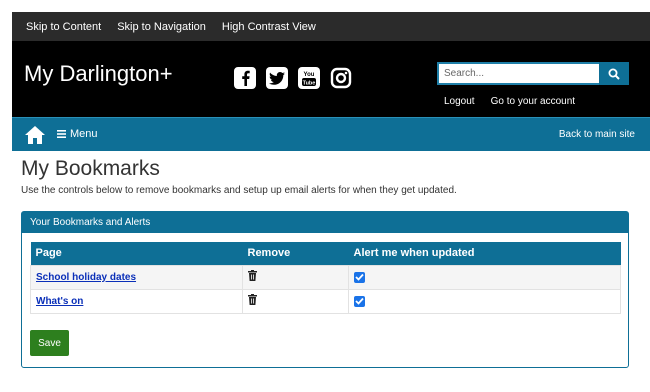  Describe the element at coordinates (245, 78) in the screenshot. I see `facebook-icon` at that location.